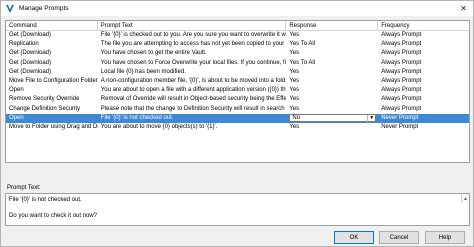  Describe the element at coordinates (53, 80) in the screenshot. I see `cell-command: Move File to Configuration Folder` at that location.